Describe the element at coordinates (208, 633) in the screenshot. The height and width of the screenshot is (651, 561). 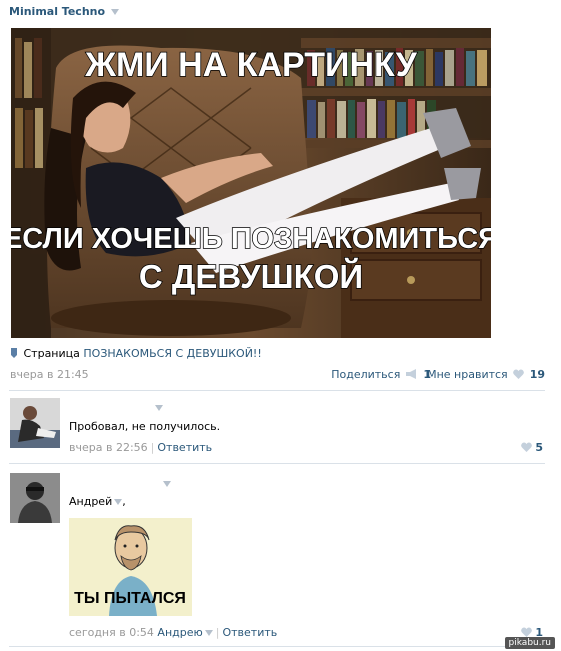
I see `reply-to-dropdown-icon` at that location.